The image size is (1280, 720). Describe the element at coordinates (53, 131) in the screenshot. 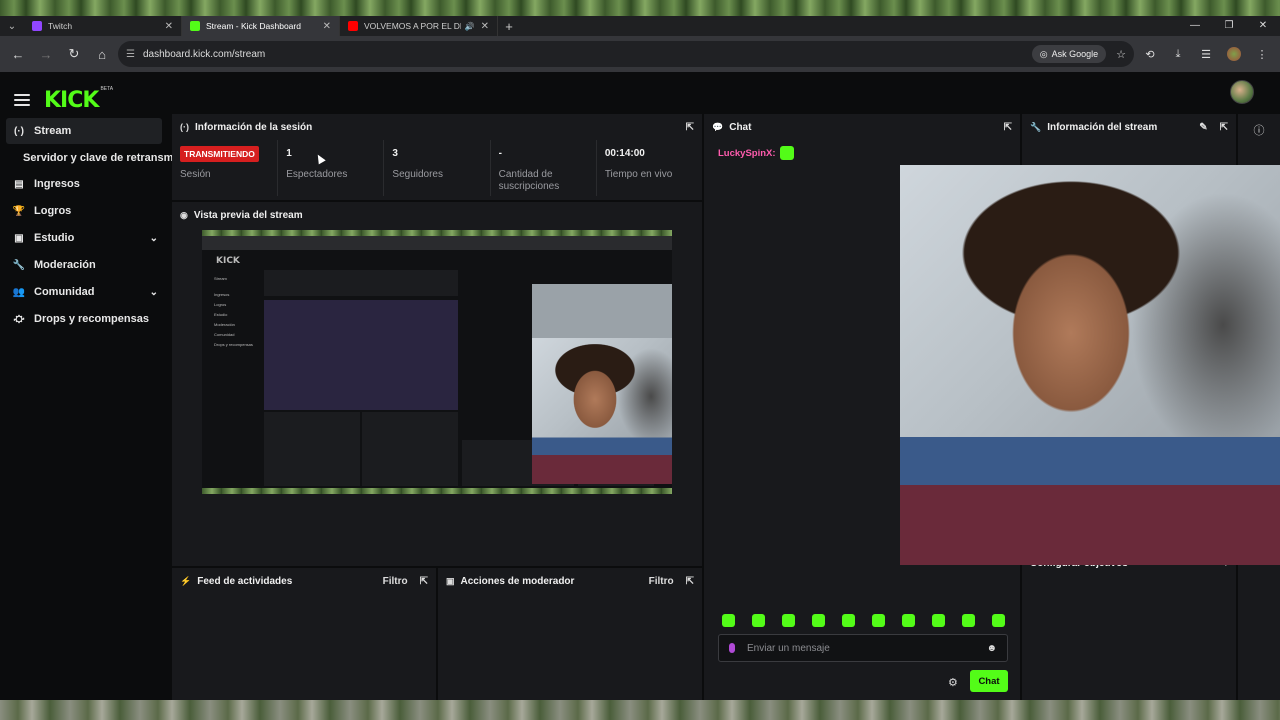

I see `sidebar-item-label: Stream` at that location.